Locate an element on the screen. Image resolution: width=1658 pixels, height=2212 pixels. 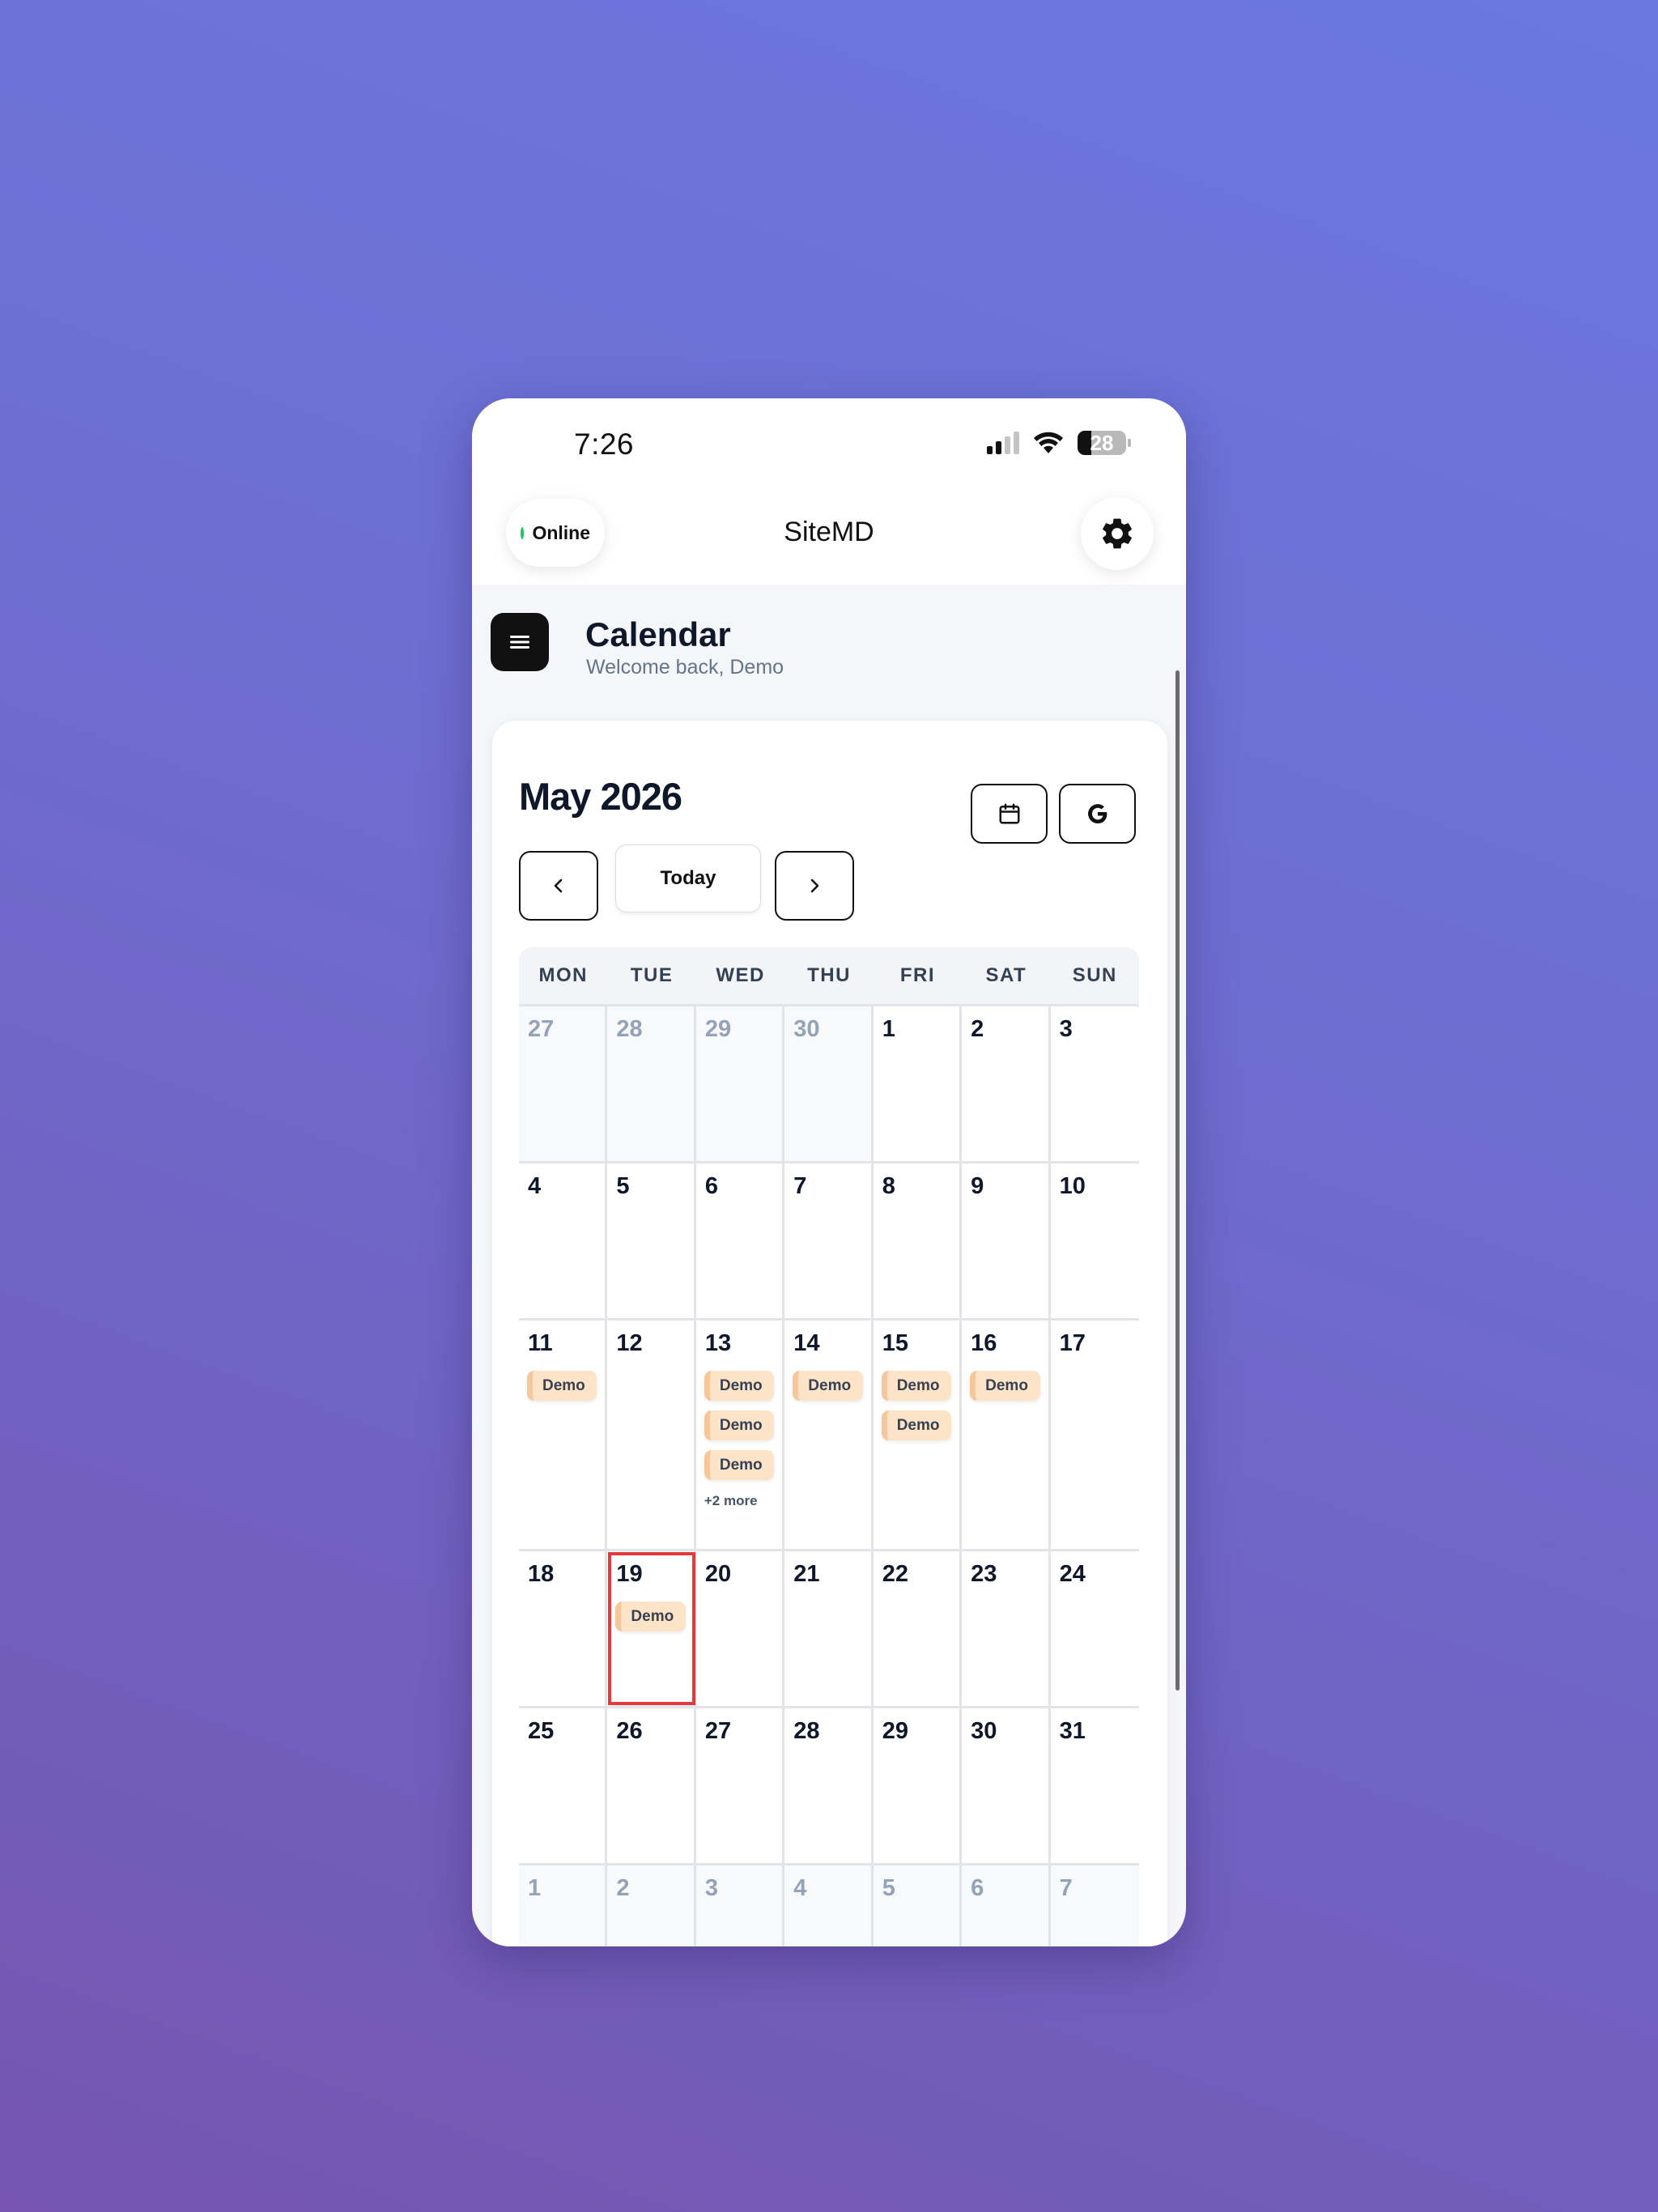
calendar-day: 25 is located at coordinates (563, 1786).